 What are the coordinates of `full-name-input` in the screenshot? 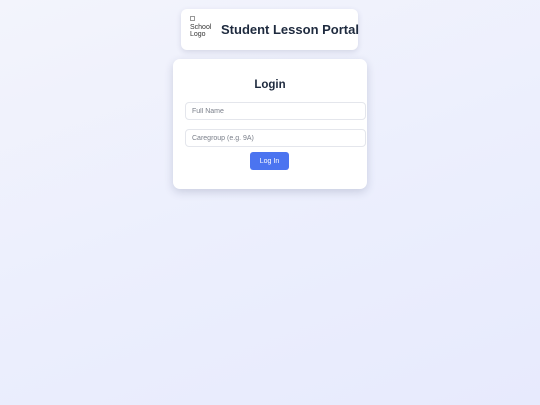 It's located at (275, 111).